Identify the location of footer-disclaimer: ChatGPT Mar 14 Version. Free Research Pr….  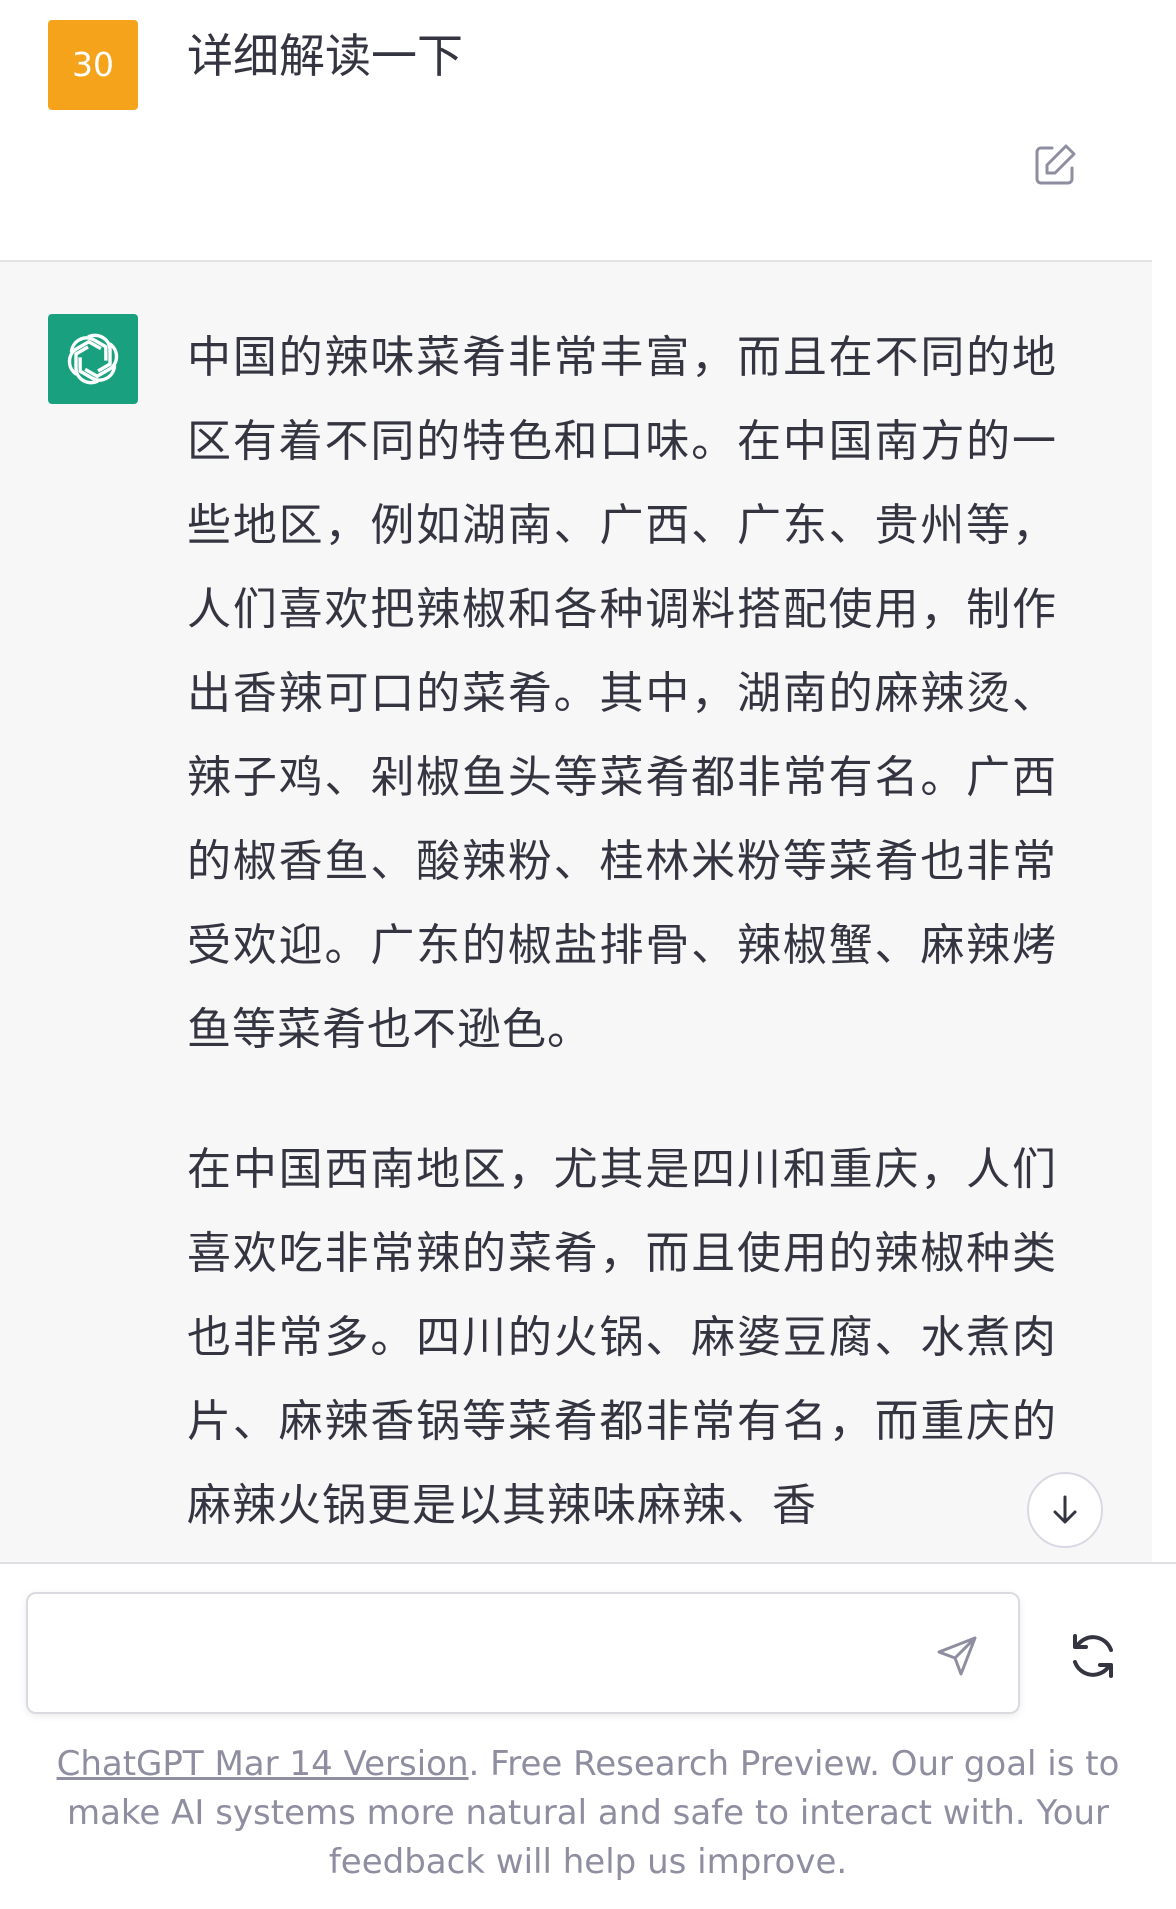
(588, 1813).